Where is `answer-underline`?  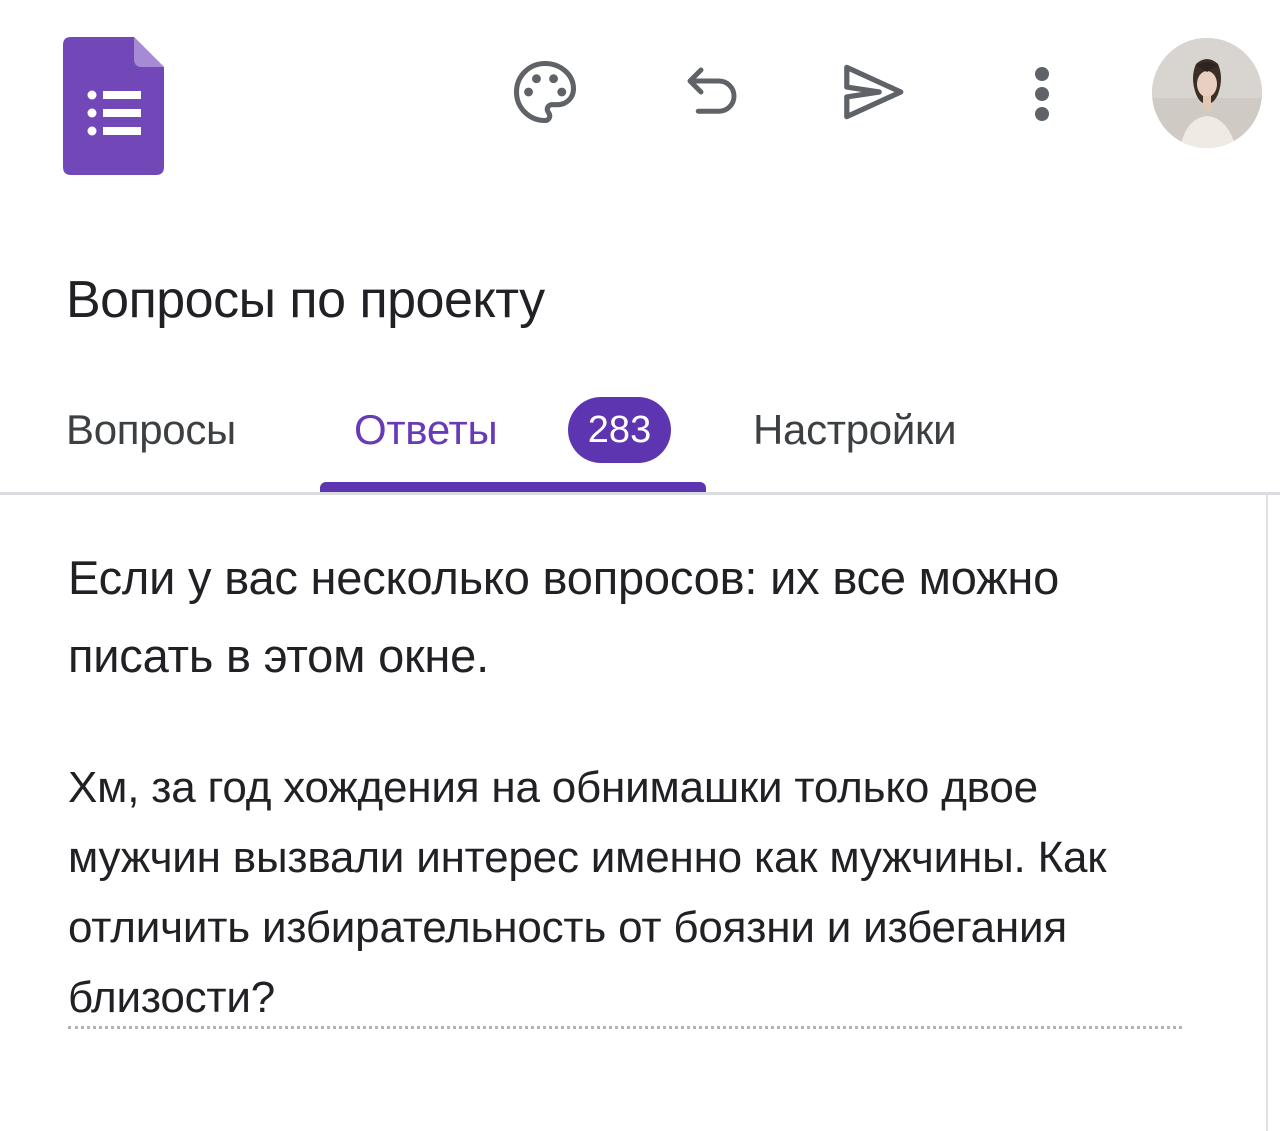
answer-underline is located at coordinates (625, 1027).